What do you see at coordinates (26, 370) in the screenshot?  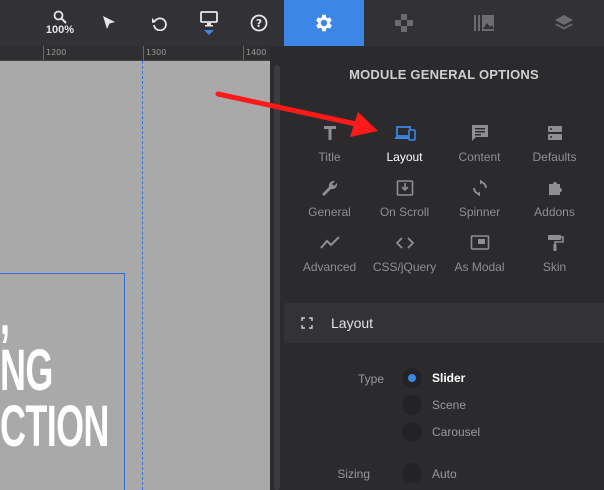 I see `text-line: NG` at bounding box center [26, 370].